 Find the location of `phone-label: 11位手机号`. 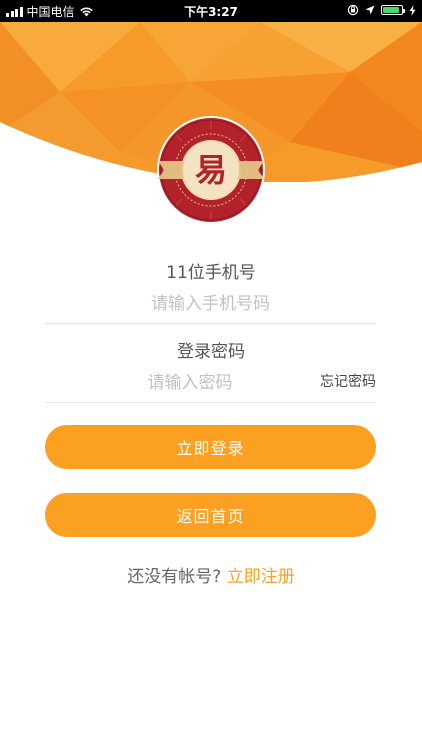

phone-label: 11位手机号 is located at coordinates (211, 273).